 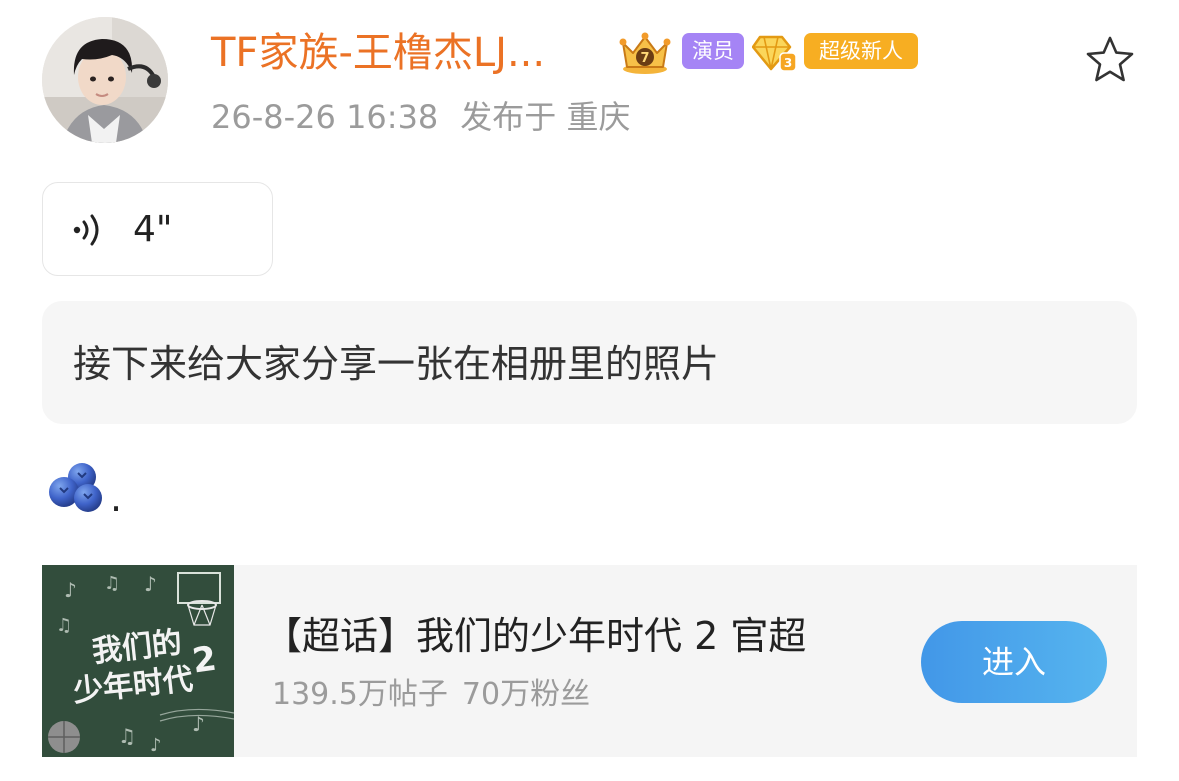 I want to click on supertopic-stats: 139.5万帖子 70万粉丝, so click(x=431, y=695).